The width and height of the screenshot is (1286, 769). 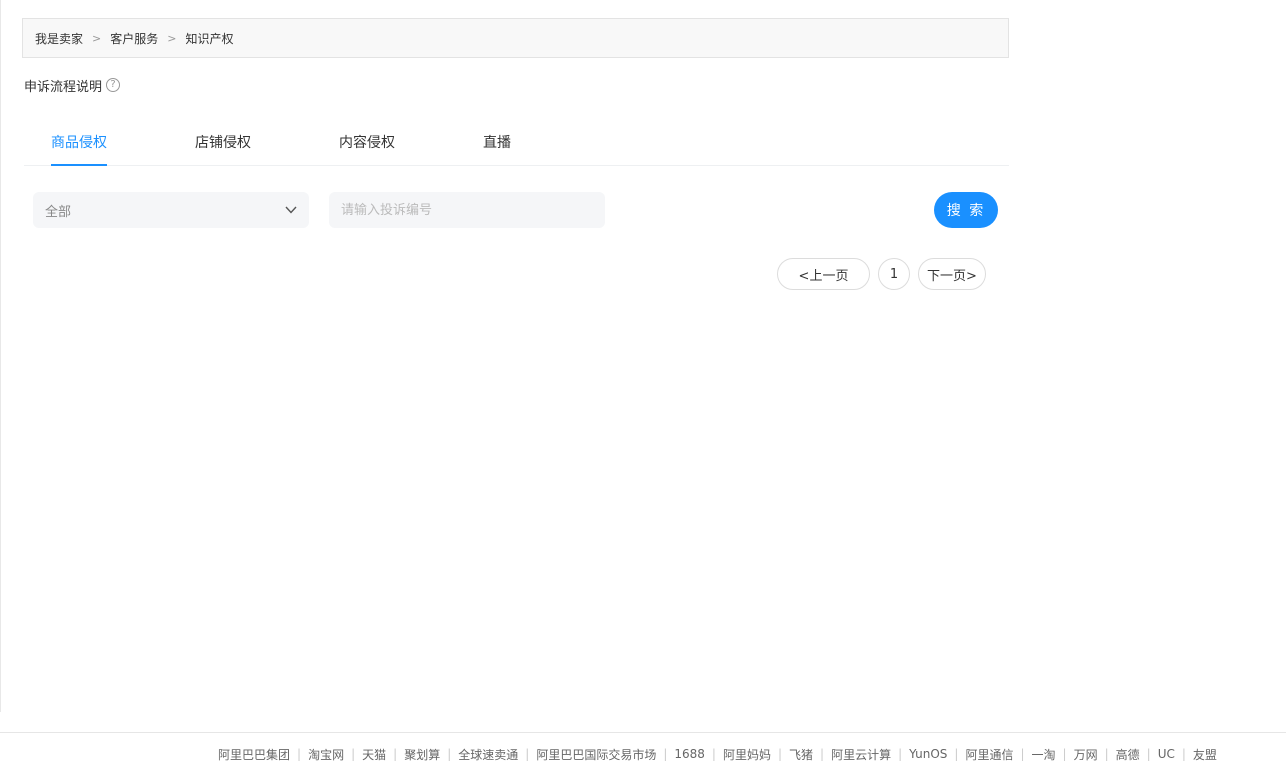 I want to click on breadcrumb-item-ip: 知识产权, so click(x=209, y=38).